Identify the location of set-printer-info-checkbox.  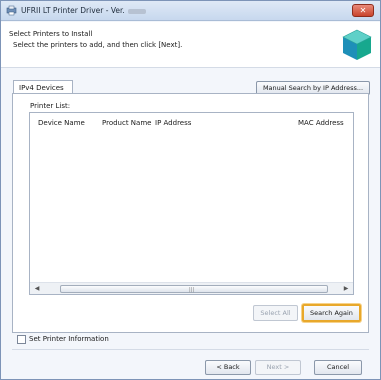
(21, 339).